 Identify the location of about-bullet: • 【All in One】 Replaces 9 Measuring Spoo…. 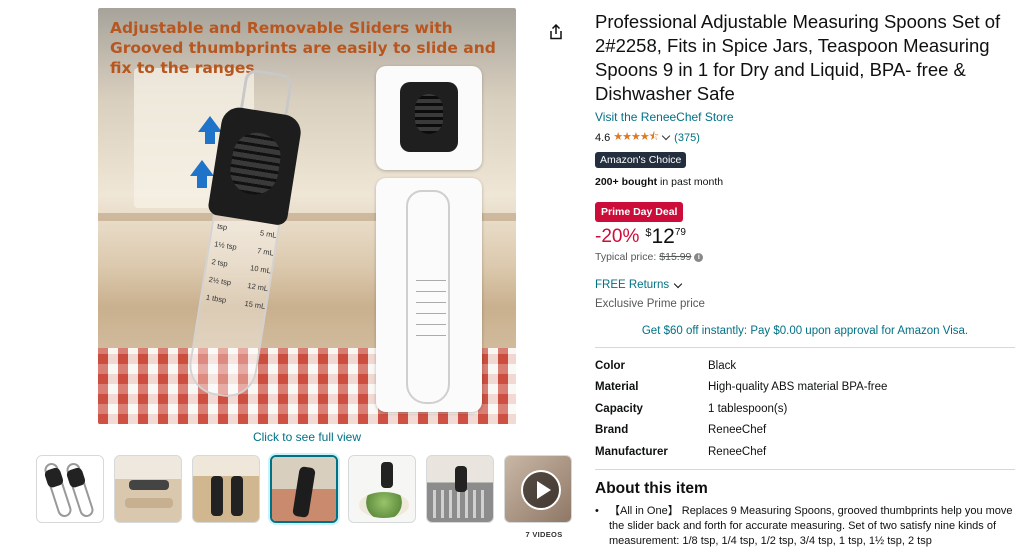
(804, 525).